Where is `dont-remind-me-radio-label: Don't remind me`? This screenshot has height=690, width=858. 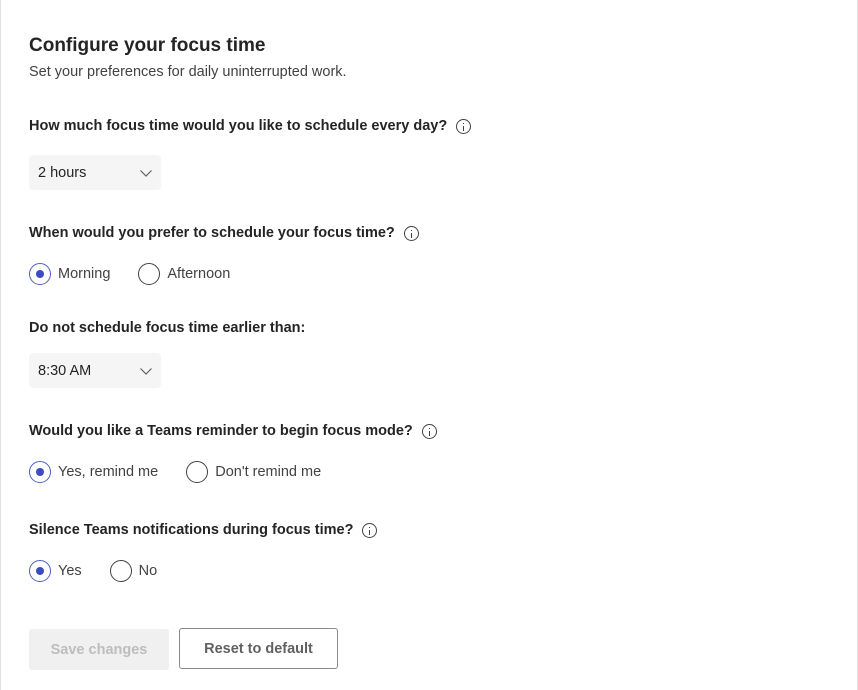 dont-remind-me-radio-label: Don't remind me is located at coordinates (268, 472).